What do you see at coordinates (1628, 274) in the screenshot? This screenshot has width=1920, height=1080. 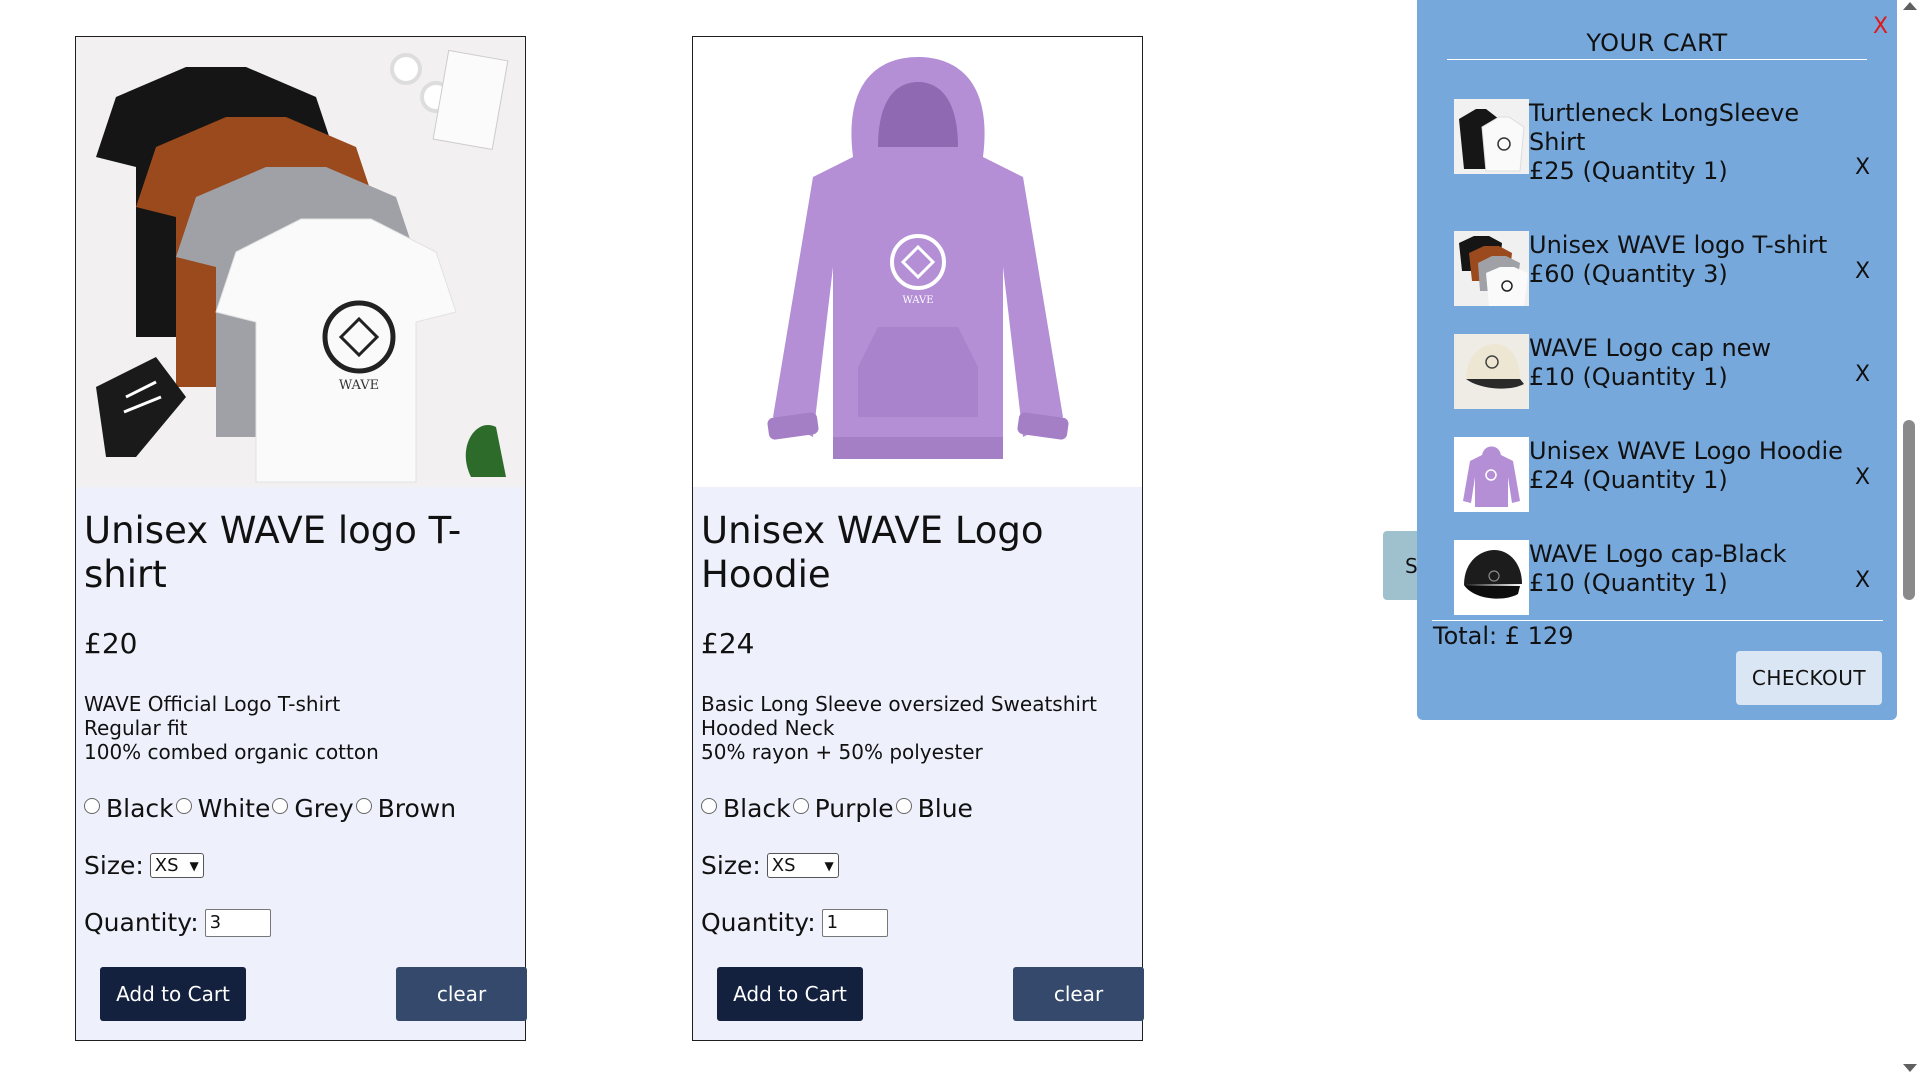 I see `cart-item-price: £60 (Quantity 3)` at bounding box center [1628, 274].